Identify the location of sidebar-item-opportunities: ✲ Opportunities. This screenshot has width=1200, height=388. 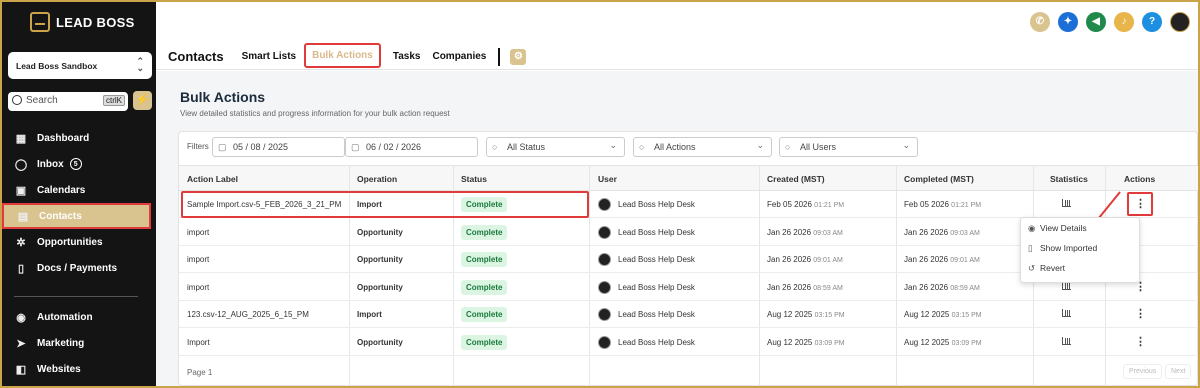
(79, 242).